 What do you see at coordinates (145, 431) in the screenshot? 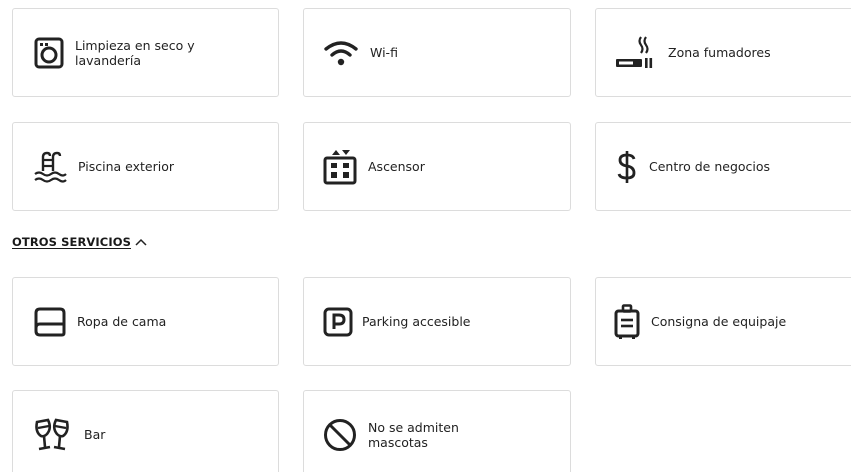
I see `amenity-card-bar: Bar` at bounding box center [145, 431].